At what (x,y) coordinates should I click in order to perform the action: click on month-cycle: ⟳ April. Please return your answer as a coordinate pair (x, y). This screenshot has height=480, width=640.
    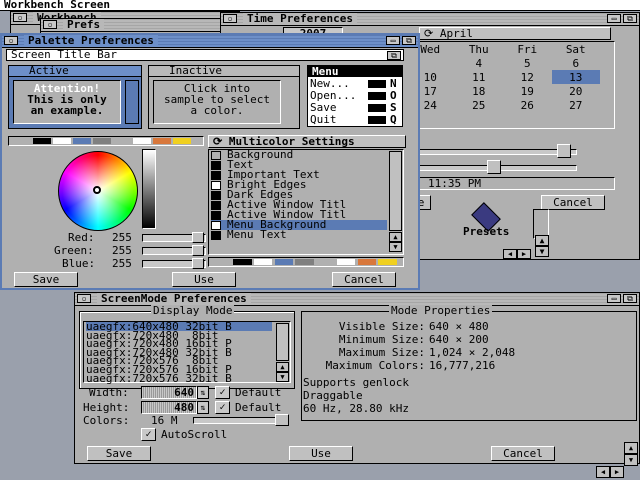
    Looking at the image, I should click on (515, 33).